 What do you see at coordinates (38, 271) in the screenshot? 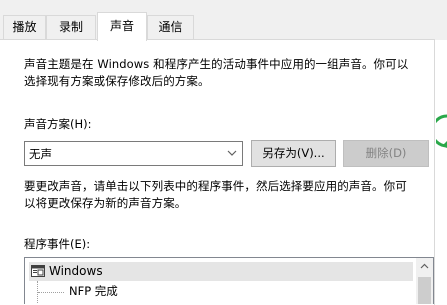
I see `windows-app-icon` at bounding box center [38, 271].